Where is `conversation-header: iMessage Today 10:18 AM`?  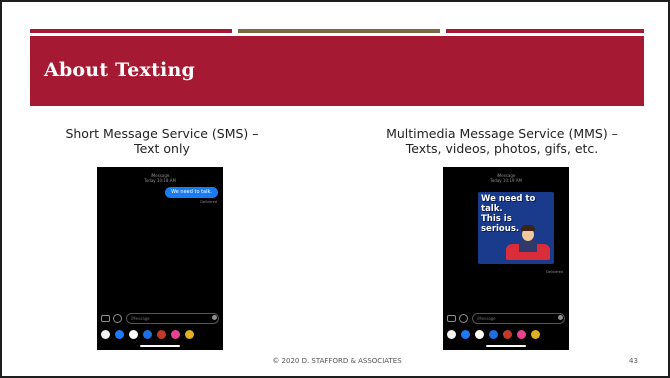
conversation-header: iMessage Today 10:18 AM is located at coordinates (160, 178).